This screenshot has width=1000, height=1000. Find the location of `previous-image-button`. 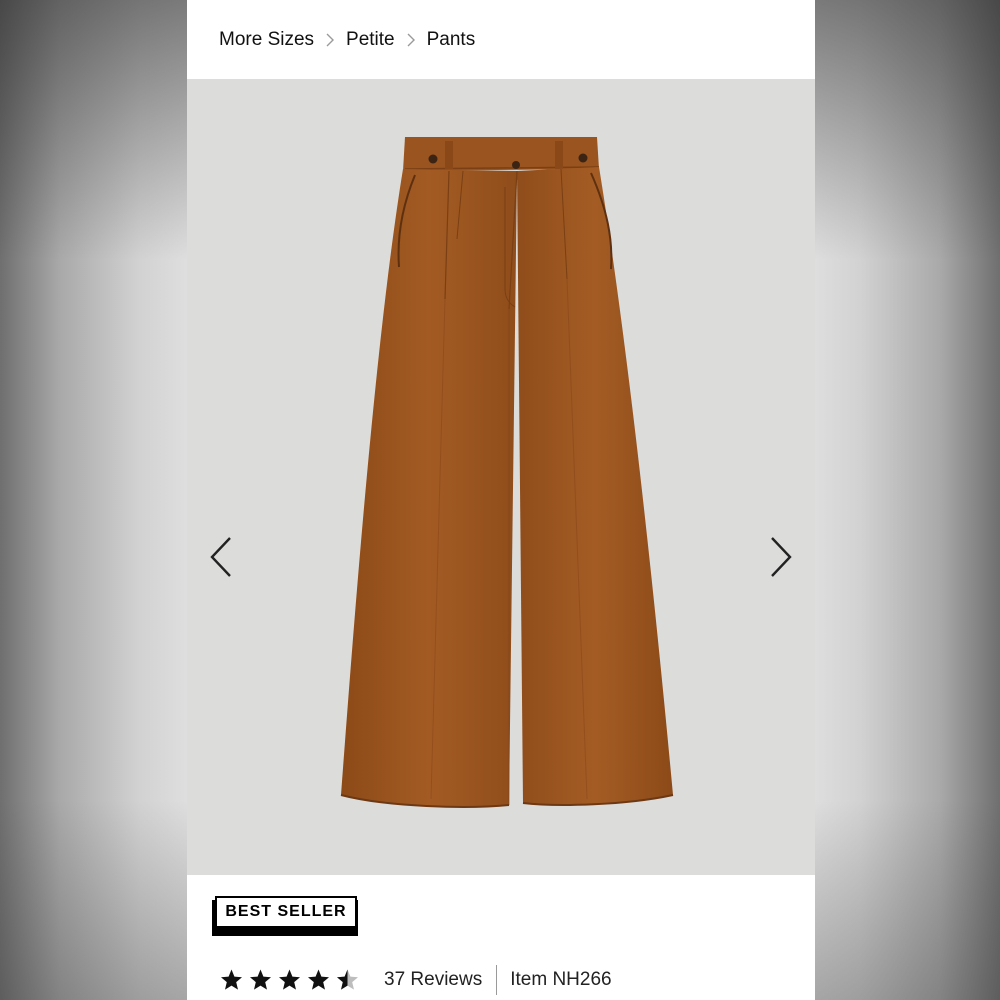

previous-image-button is located at coordinates (221, 557).